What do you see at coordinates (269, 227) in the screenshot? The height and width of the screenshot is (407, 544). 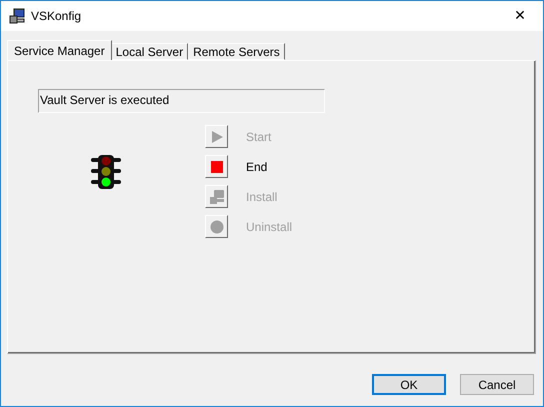 I see `action-label: Uninstall` at bounding box center [269, 227].